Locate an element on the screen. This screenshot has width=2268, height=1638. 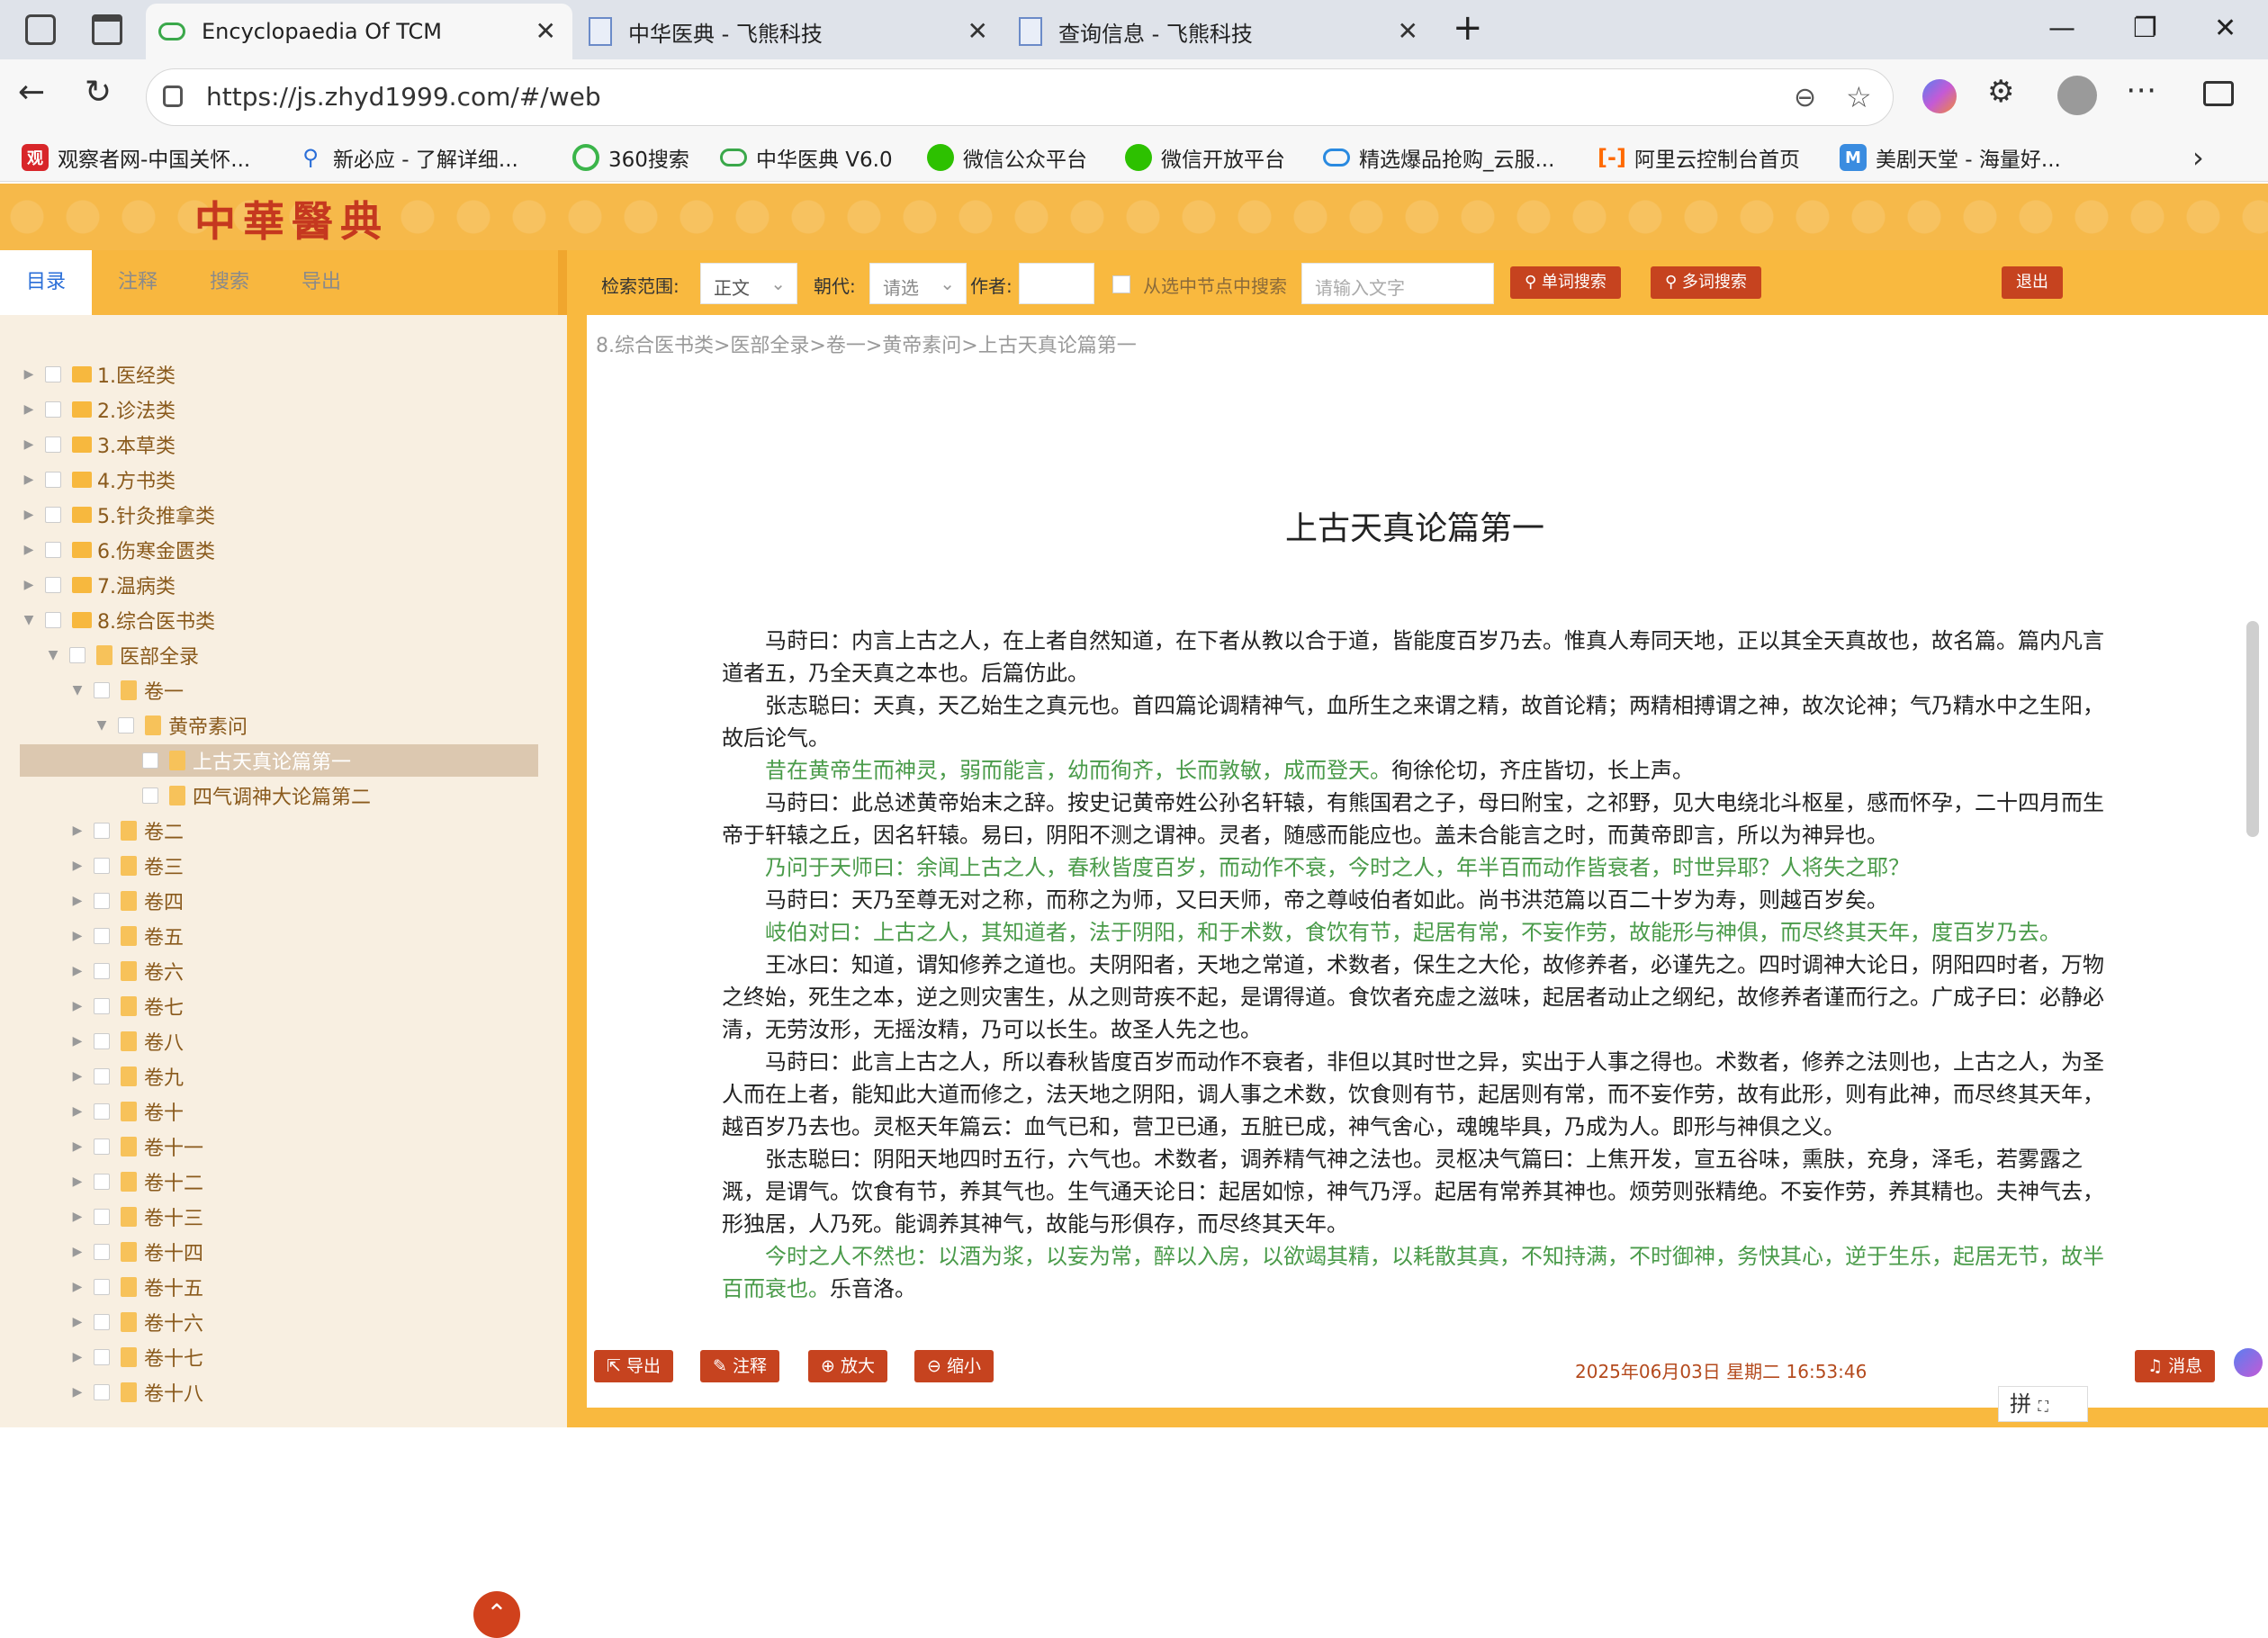
tree-node: ▼ 卷一 is located at coordinates (126, 690).